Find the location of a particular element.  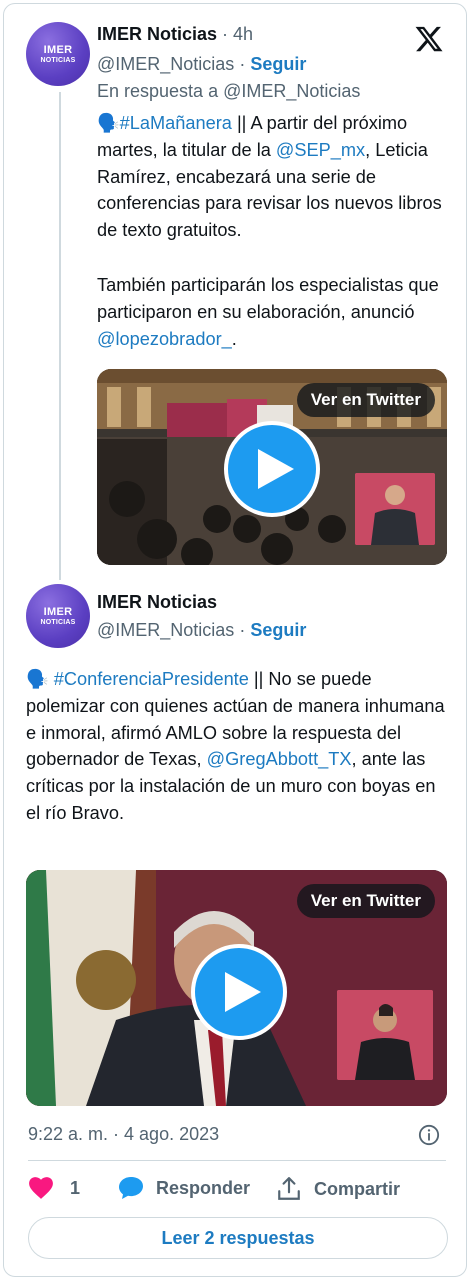

reply-context: En respuesta a @IMER_Noticias is located at coordinates (228, 91).